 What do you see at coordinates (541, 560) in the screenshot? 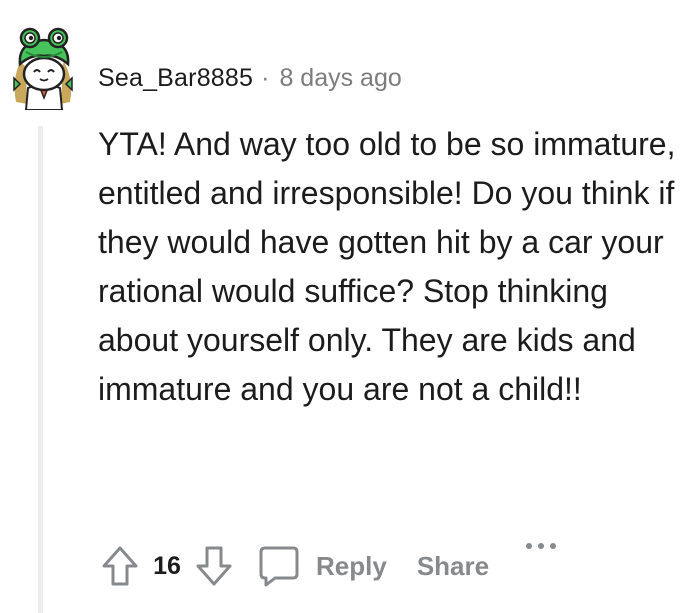
I see `more-options-button` at bounding box center [541, 560].